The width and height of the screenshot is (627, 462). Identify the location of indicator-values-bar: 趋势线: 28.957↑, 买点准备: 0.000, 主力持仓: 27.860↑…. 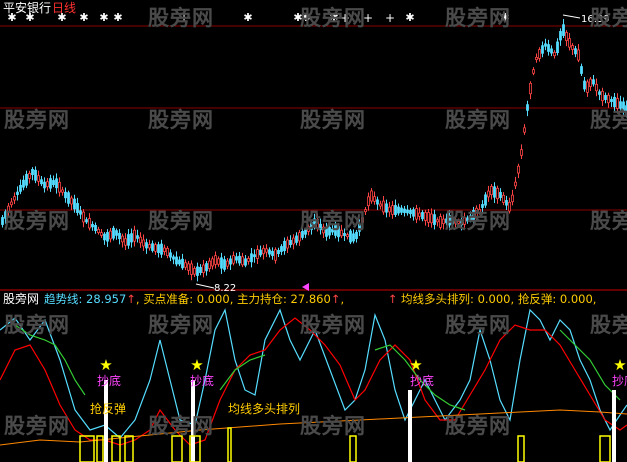
(320, 299).